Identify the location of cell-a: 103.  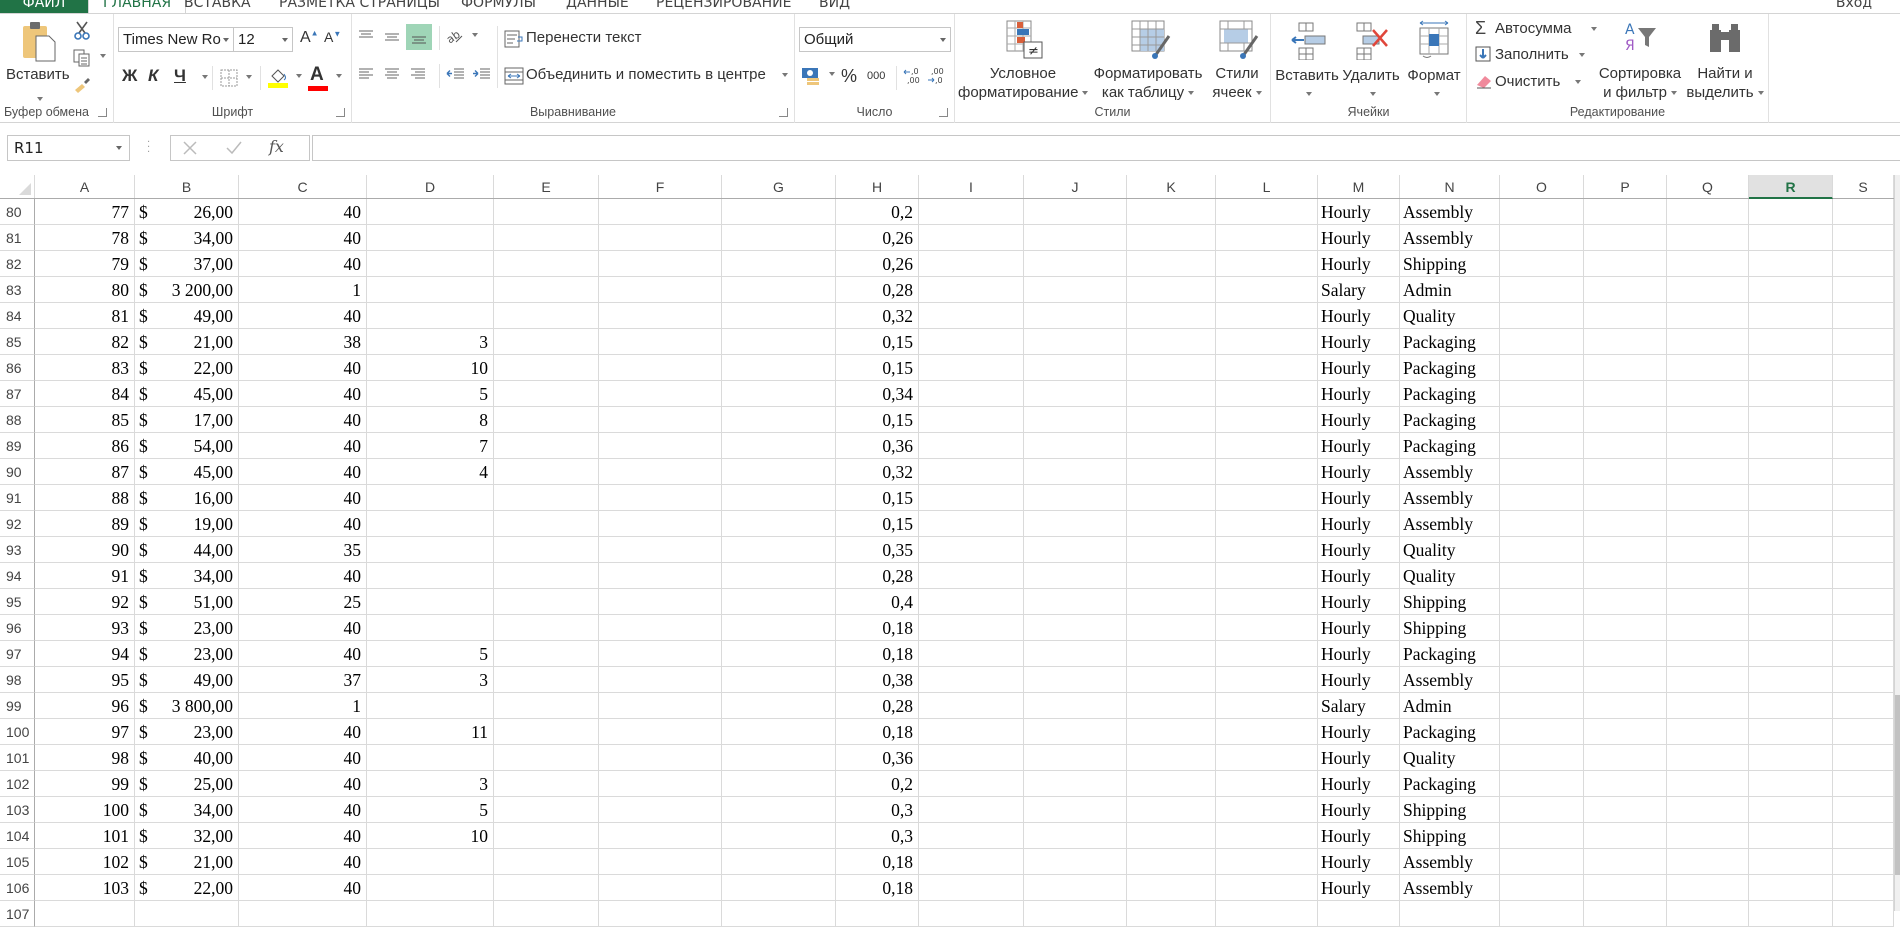
(85, 888).